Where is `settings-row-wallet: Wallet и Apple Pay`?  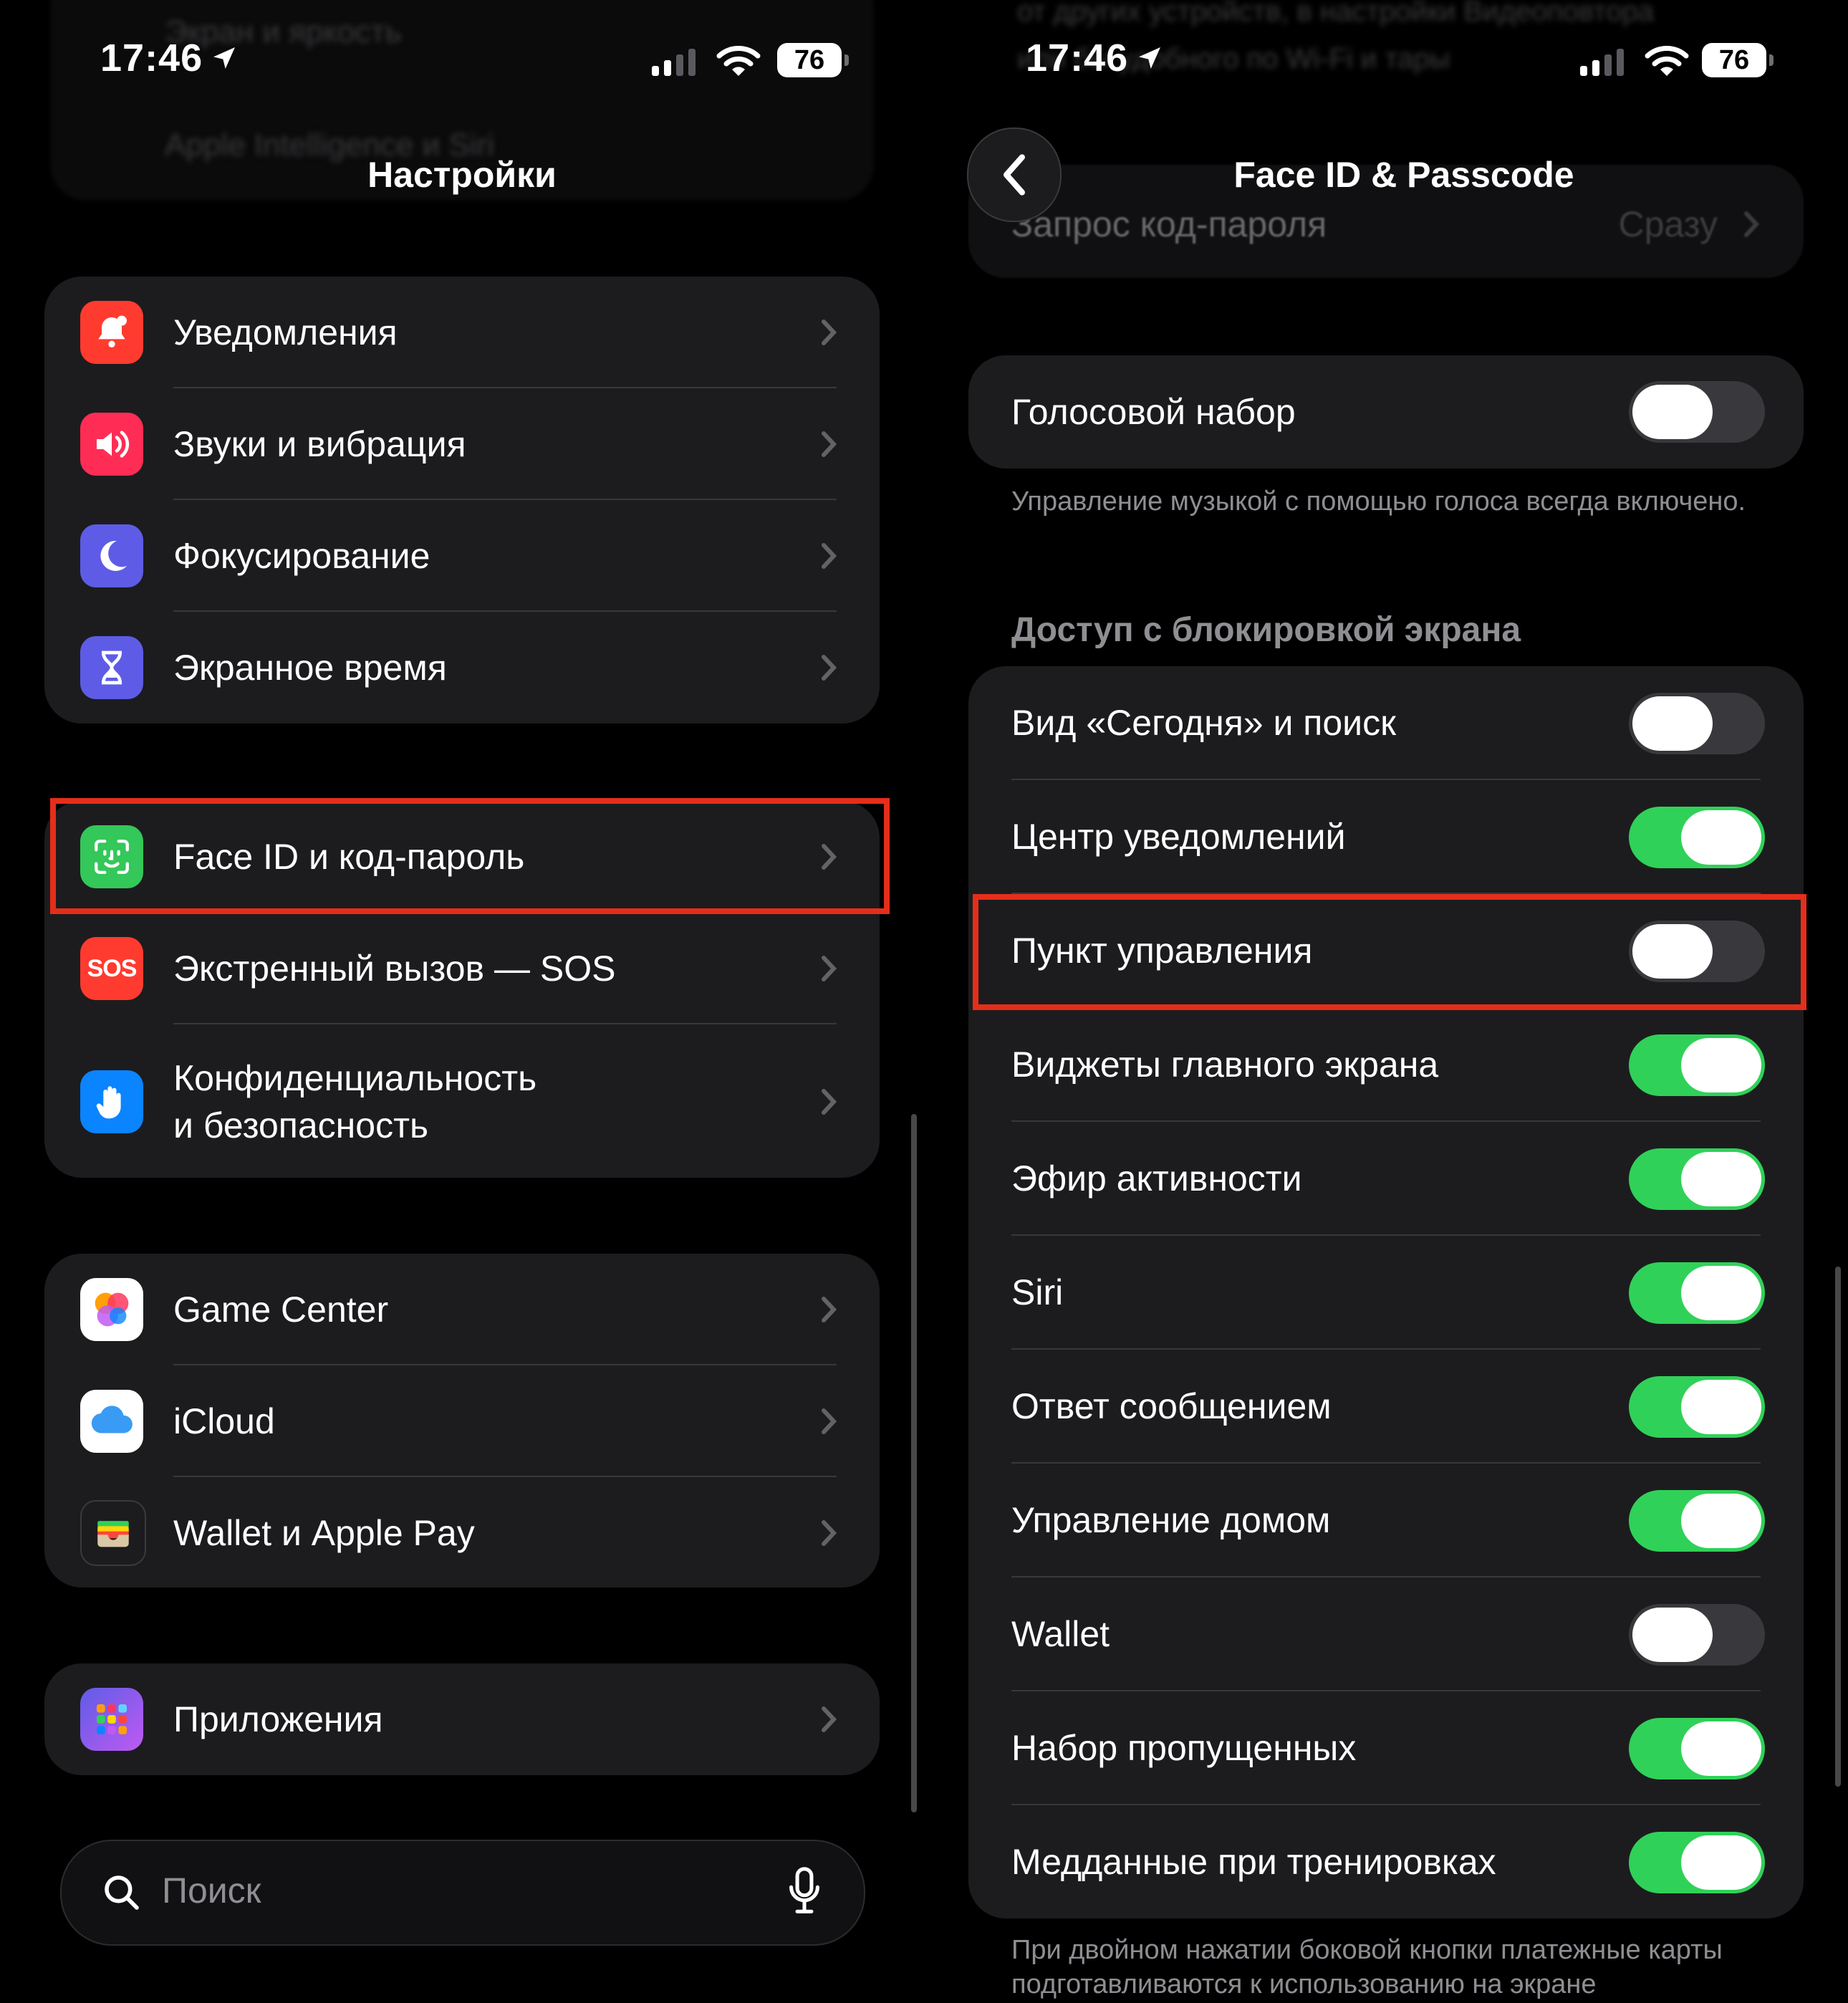
settings-row-wallet: Wallet и Apple Pay is located at coordinates (462, 1532).